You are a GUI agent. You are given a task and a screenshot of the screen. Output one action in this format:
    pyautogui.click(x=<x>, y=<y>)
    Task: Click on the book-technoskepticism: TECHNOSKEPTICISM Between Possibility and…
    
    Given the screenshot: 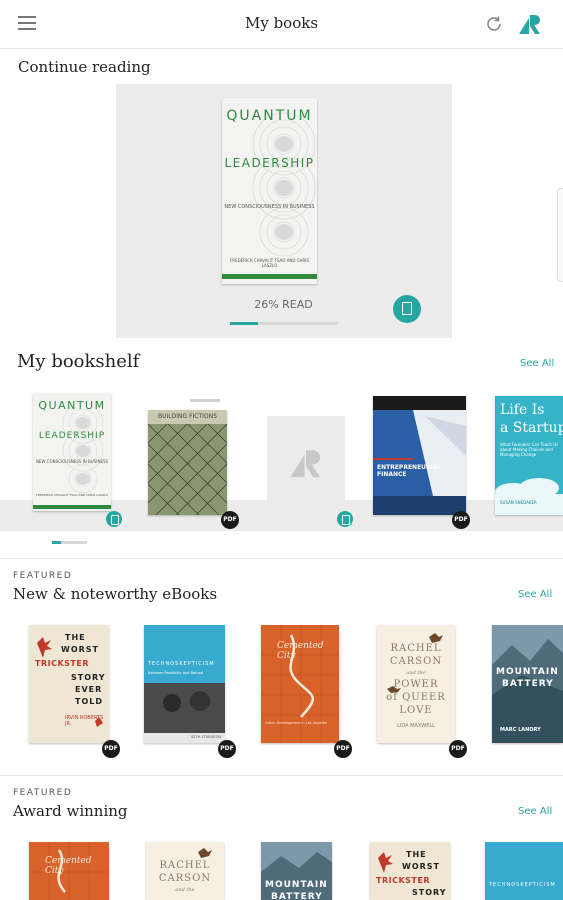 What is the action you would take?
    pyautogui.click(x=184, y=684)
    